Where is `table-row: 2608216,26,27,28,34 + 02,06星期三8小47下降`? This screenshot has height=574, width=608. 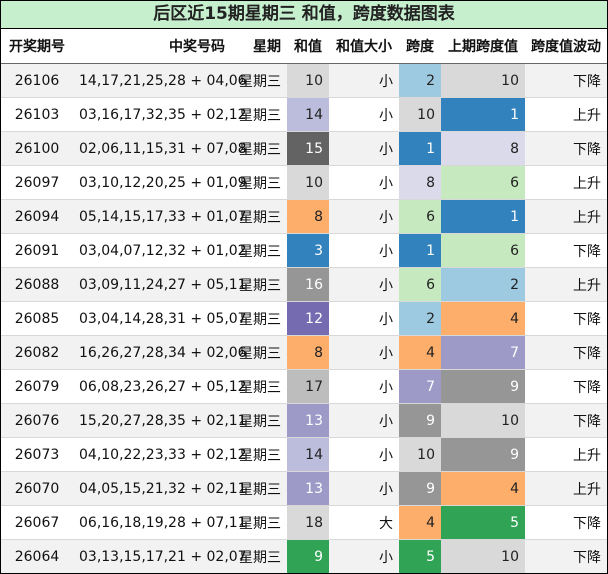
table-row: 2608216,26,27,28,34 + 02,06星期三8小47下降 is located at coordinates (304, 353).